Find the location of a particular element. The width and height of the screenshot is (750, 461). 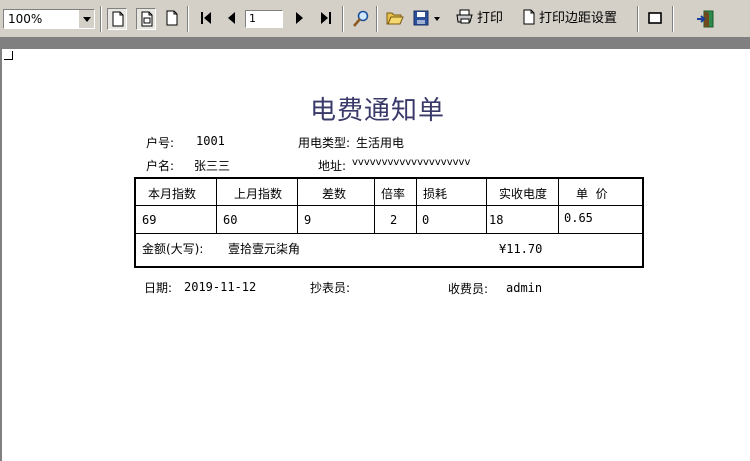

table-cell: 9 is located at coordinates (308, 220).